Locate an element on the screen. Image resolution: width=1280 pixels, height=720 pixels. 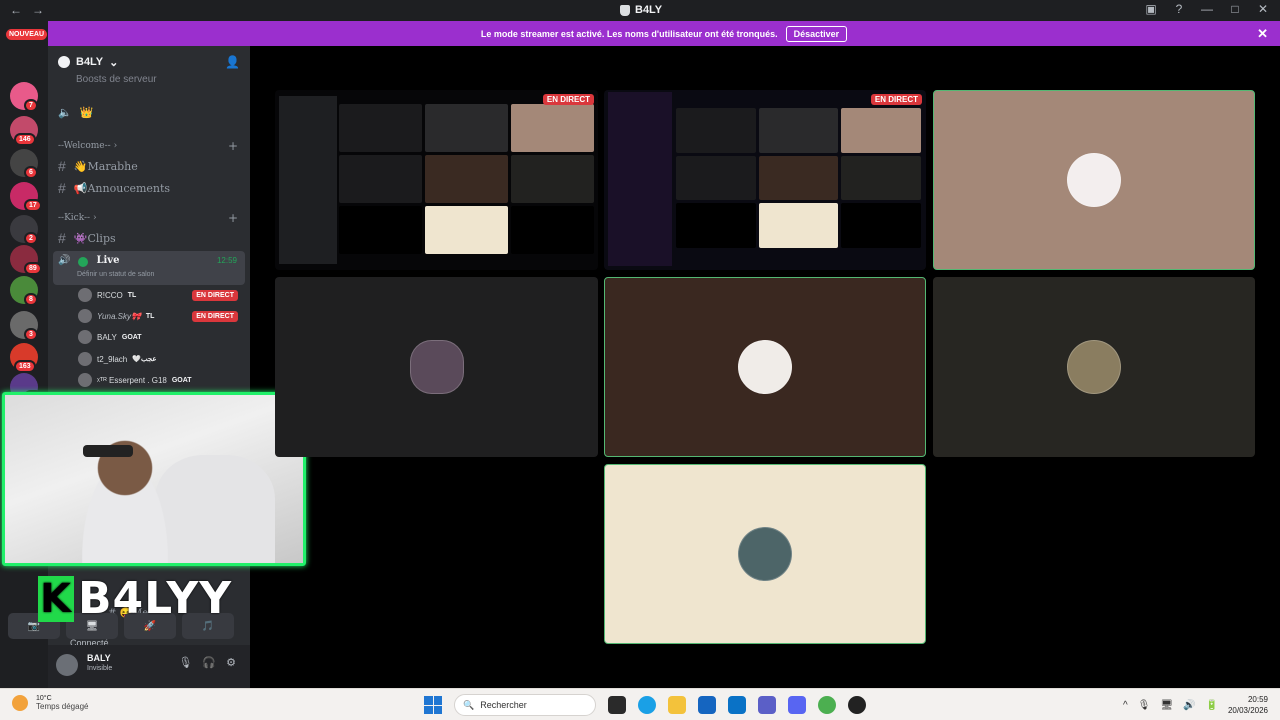
discord-icon is located at coordinates (797, 705).